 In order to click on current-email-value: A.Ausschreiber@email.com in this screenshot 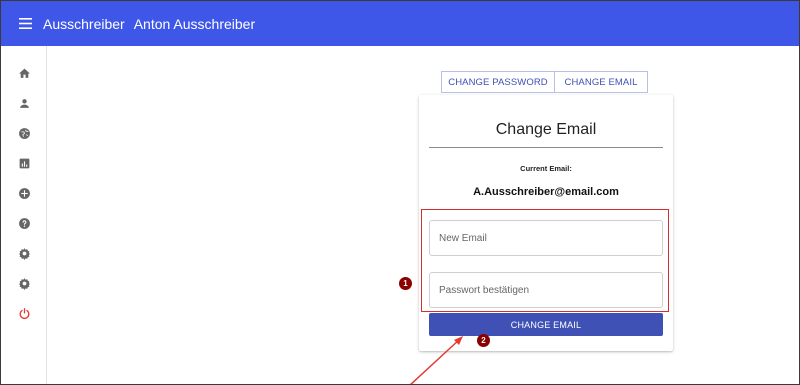, I will do `click(546, 192)`.